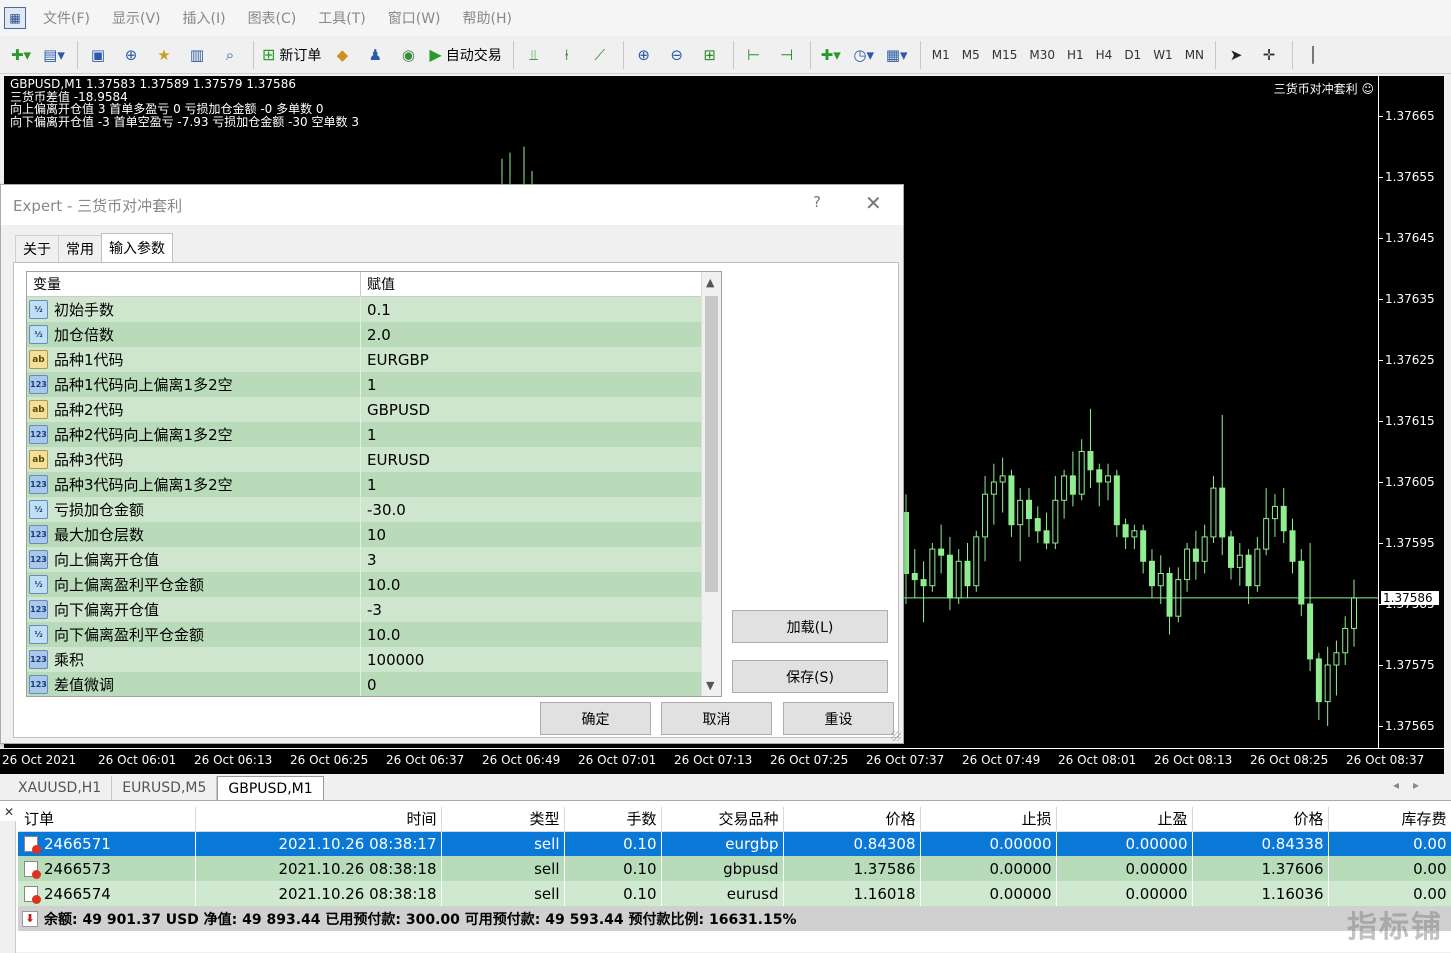  Describe the element at coordinates (851, 819) in the screenshot. I see `col-open-price: 价格` at that location.